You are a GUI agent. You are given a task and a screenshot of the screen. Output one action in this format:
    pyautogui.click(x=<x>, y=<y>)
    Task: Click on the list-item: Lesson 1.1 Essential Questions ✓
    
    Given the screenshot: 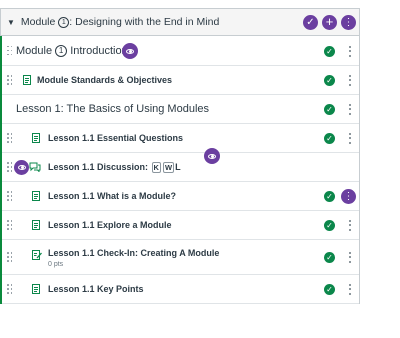 What is the action you would take?
    pyautogui.click(x=180, y=138)
    